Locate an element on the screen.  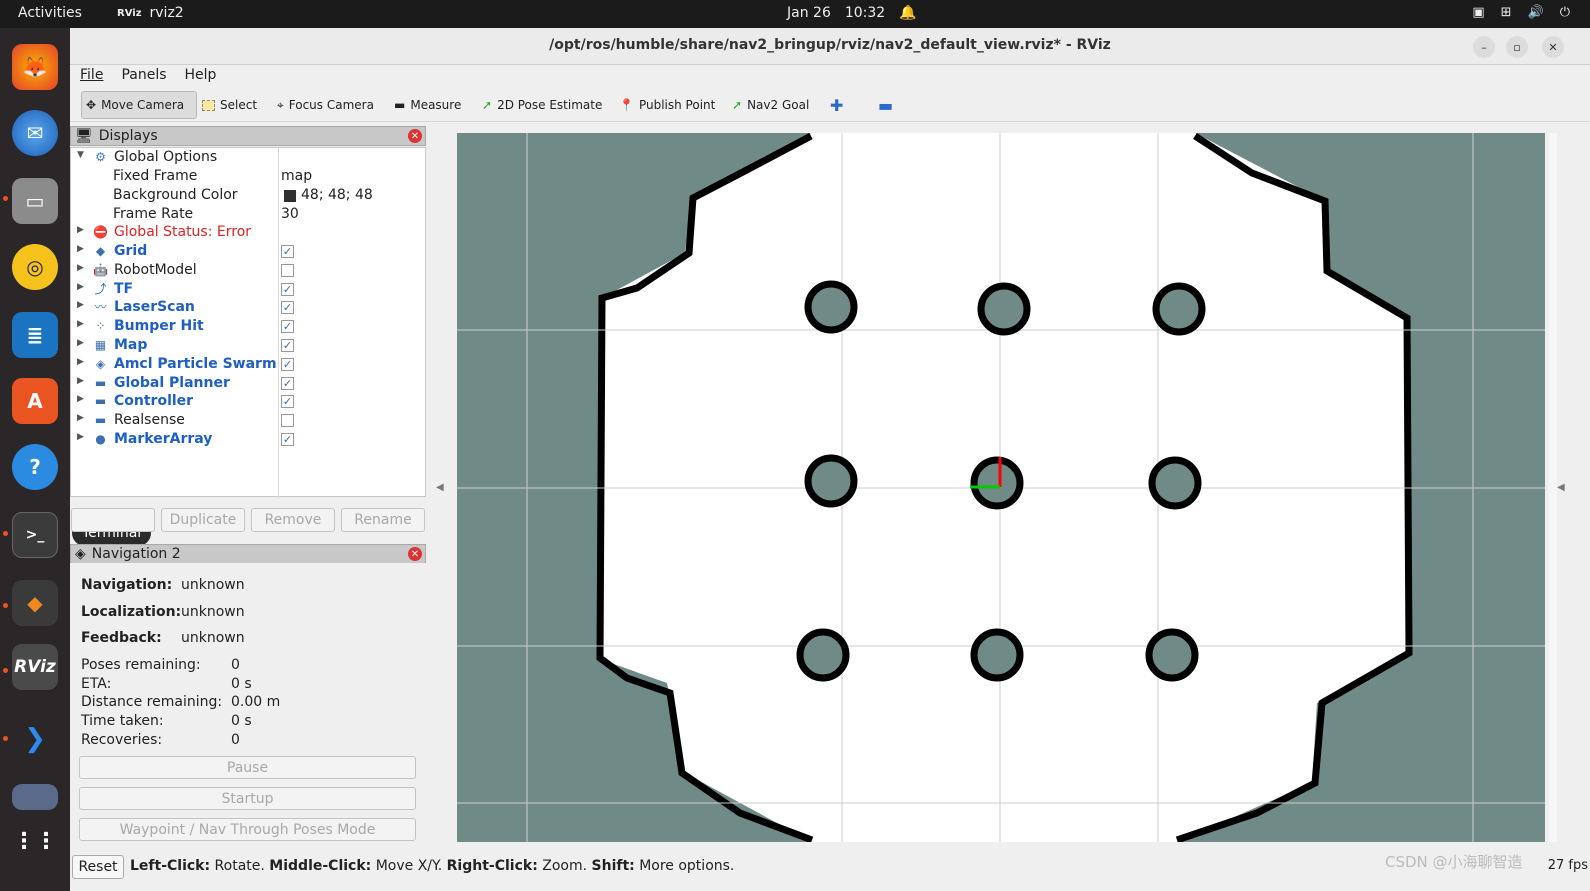
thunderbird-icon: ✉ is located at coordinates (35, 133).